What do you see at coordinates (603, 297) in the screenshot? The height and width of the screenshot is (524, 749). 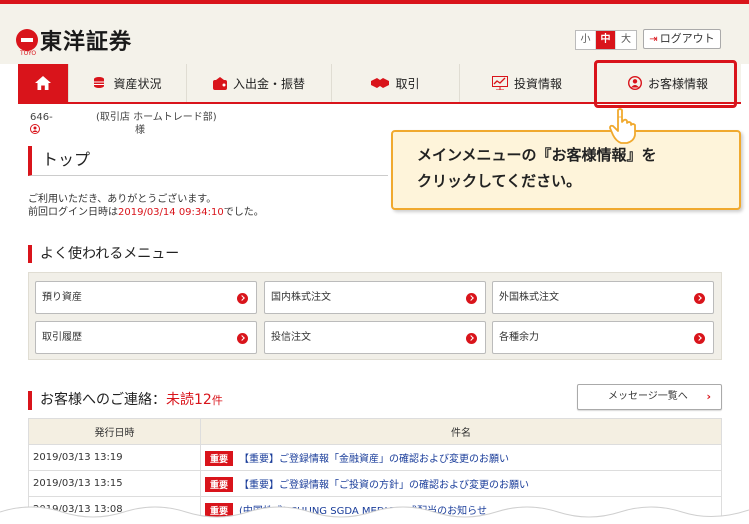 I see `menu-btn-foreign-stock-order: 外国株式注文` at bounding box center [603, 297].